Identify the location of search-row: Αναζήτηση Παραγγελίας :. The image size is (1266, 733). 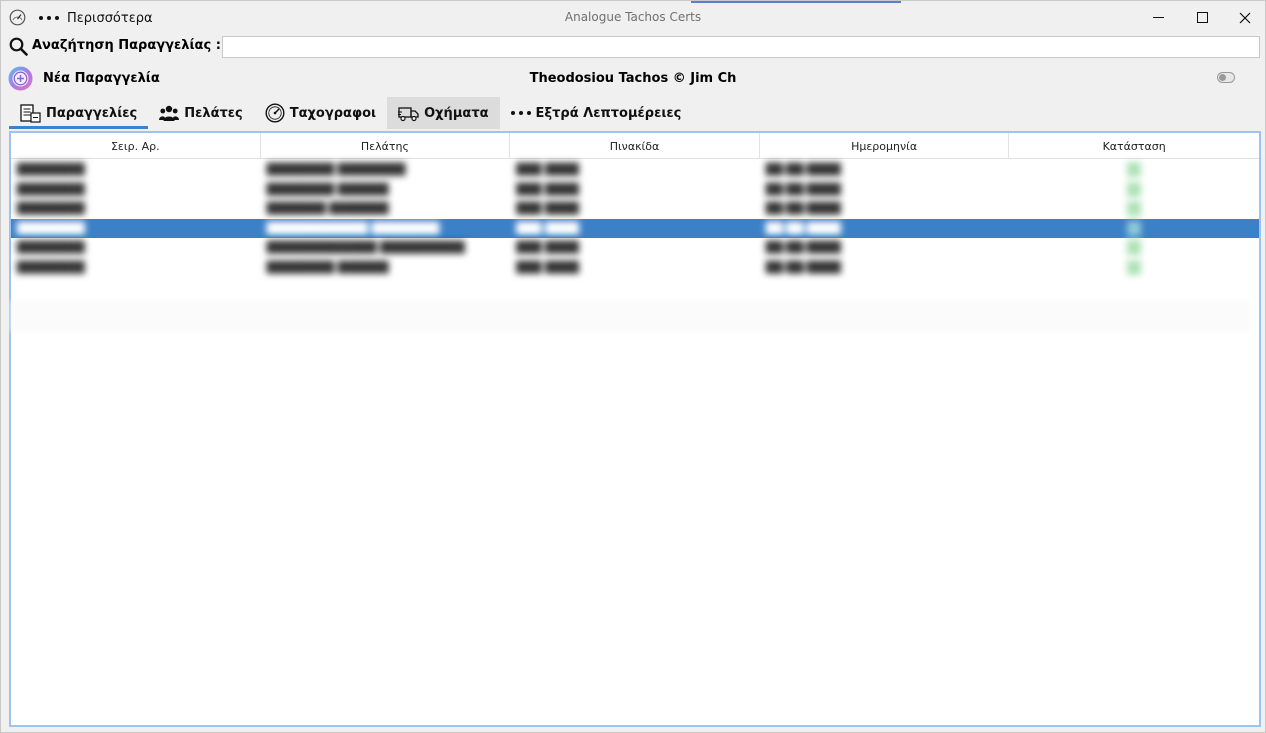
(635, 47).